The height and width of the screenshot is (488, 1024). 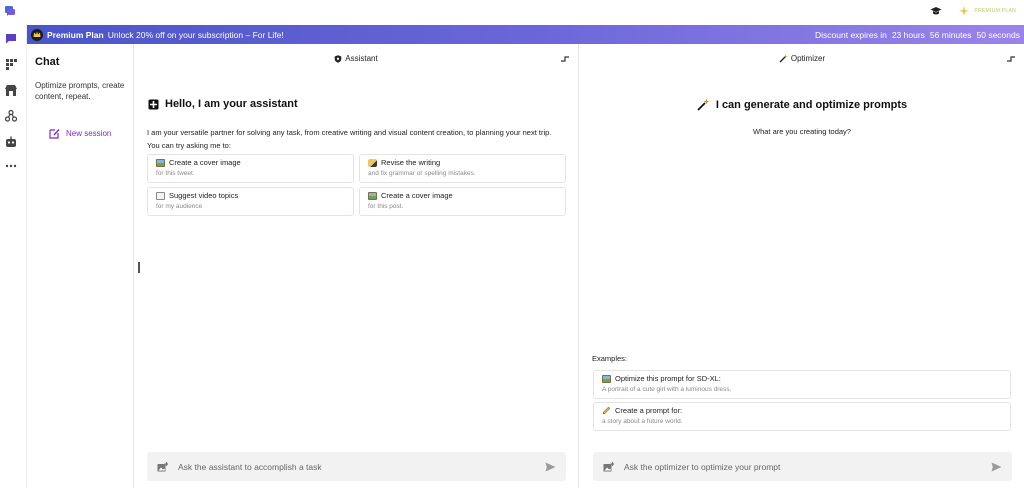 I want to click on notepad-icon, so click(x=160, y=195).